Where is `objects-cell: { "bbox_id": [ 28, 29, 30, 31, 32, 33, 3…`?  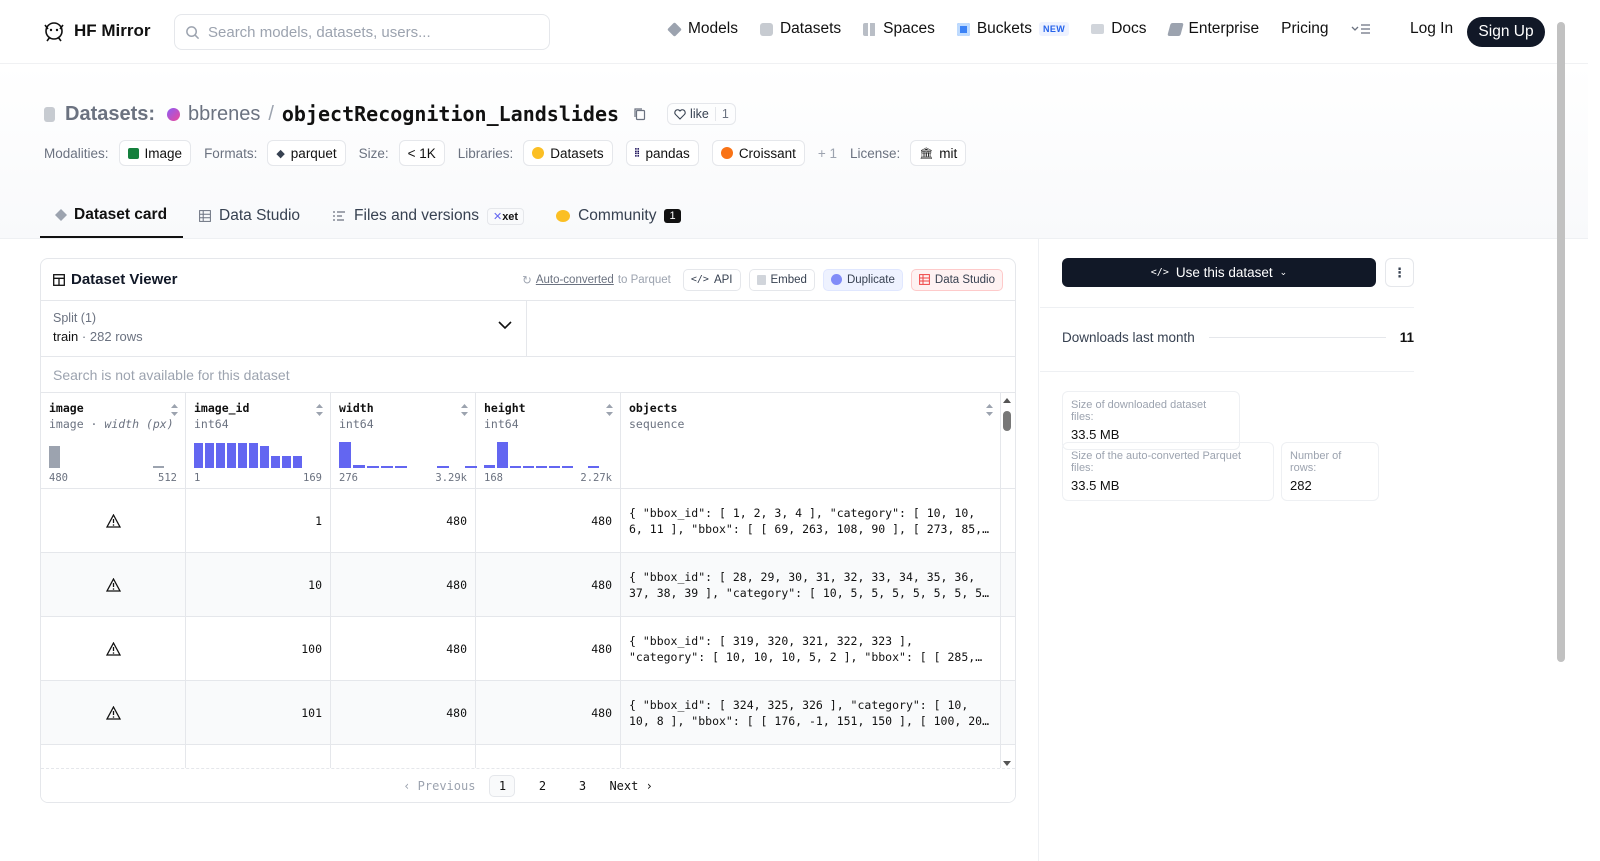
objects-cell: { "bbox_id": [ 28, 29, 30, 31, 32, 33, 3… is located at coordinates (811, 584).